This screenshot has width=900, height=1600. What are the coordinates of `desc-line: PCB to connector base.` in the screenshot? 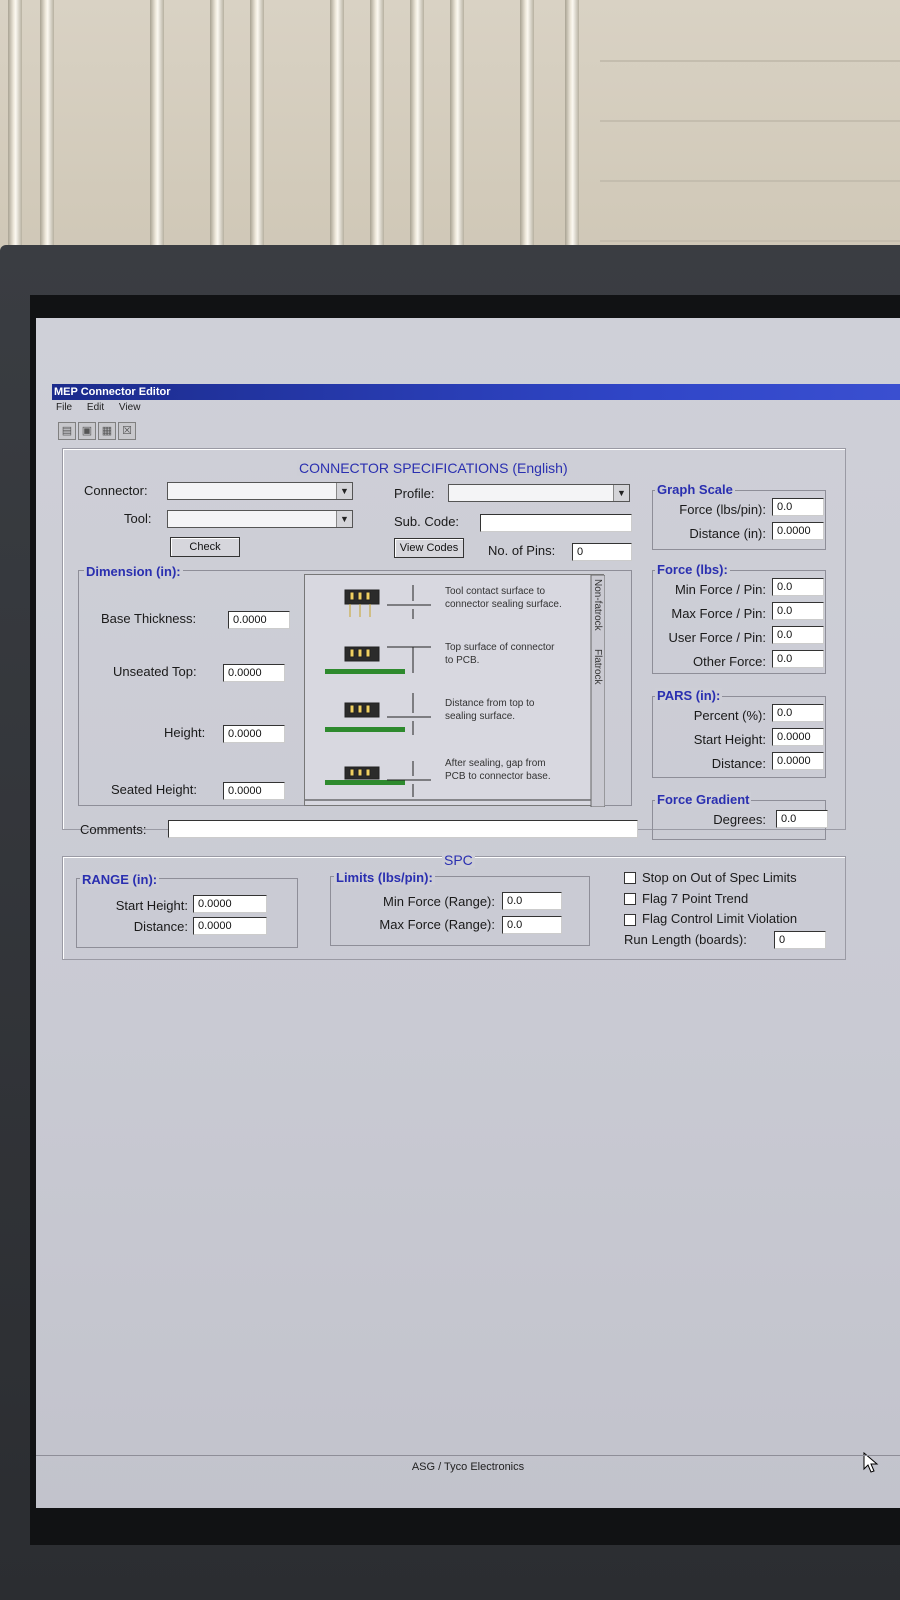 It's located at (498, 776).